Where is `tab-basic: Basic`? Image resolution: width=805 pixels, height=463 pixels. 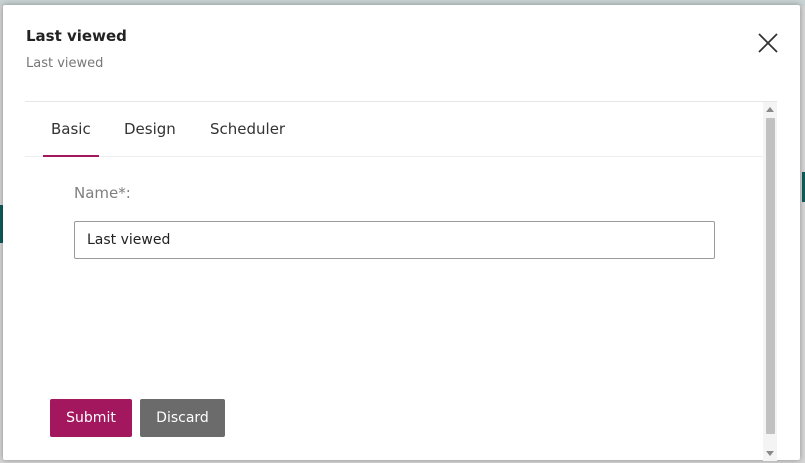
tab-basic: Basic is located at coordinates (71, 138).